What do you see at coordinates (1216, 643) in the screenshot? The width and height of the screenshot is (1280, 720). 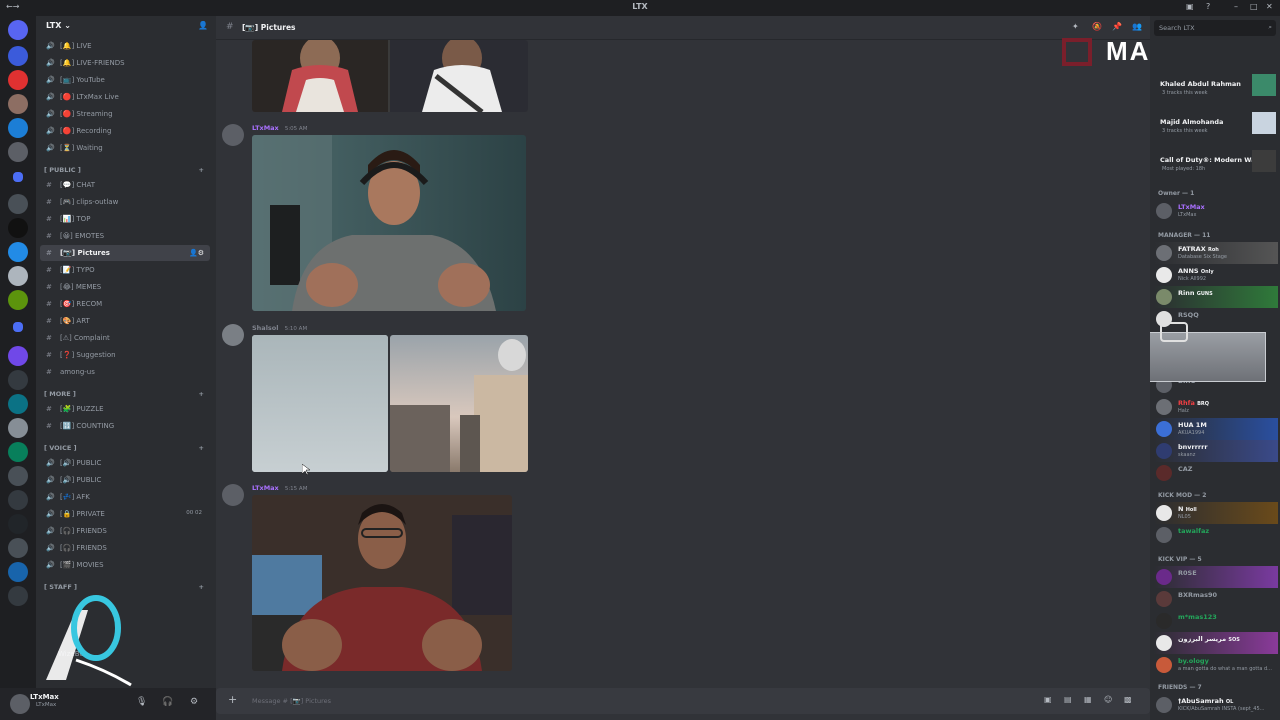 I see `member-item: مريسر البرزون SOS` at bounding box center [1216, 643].